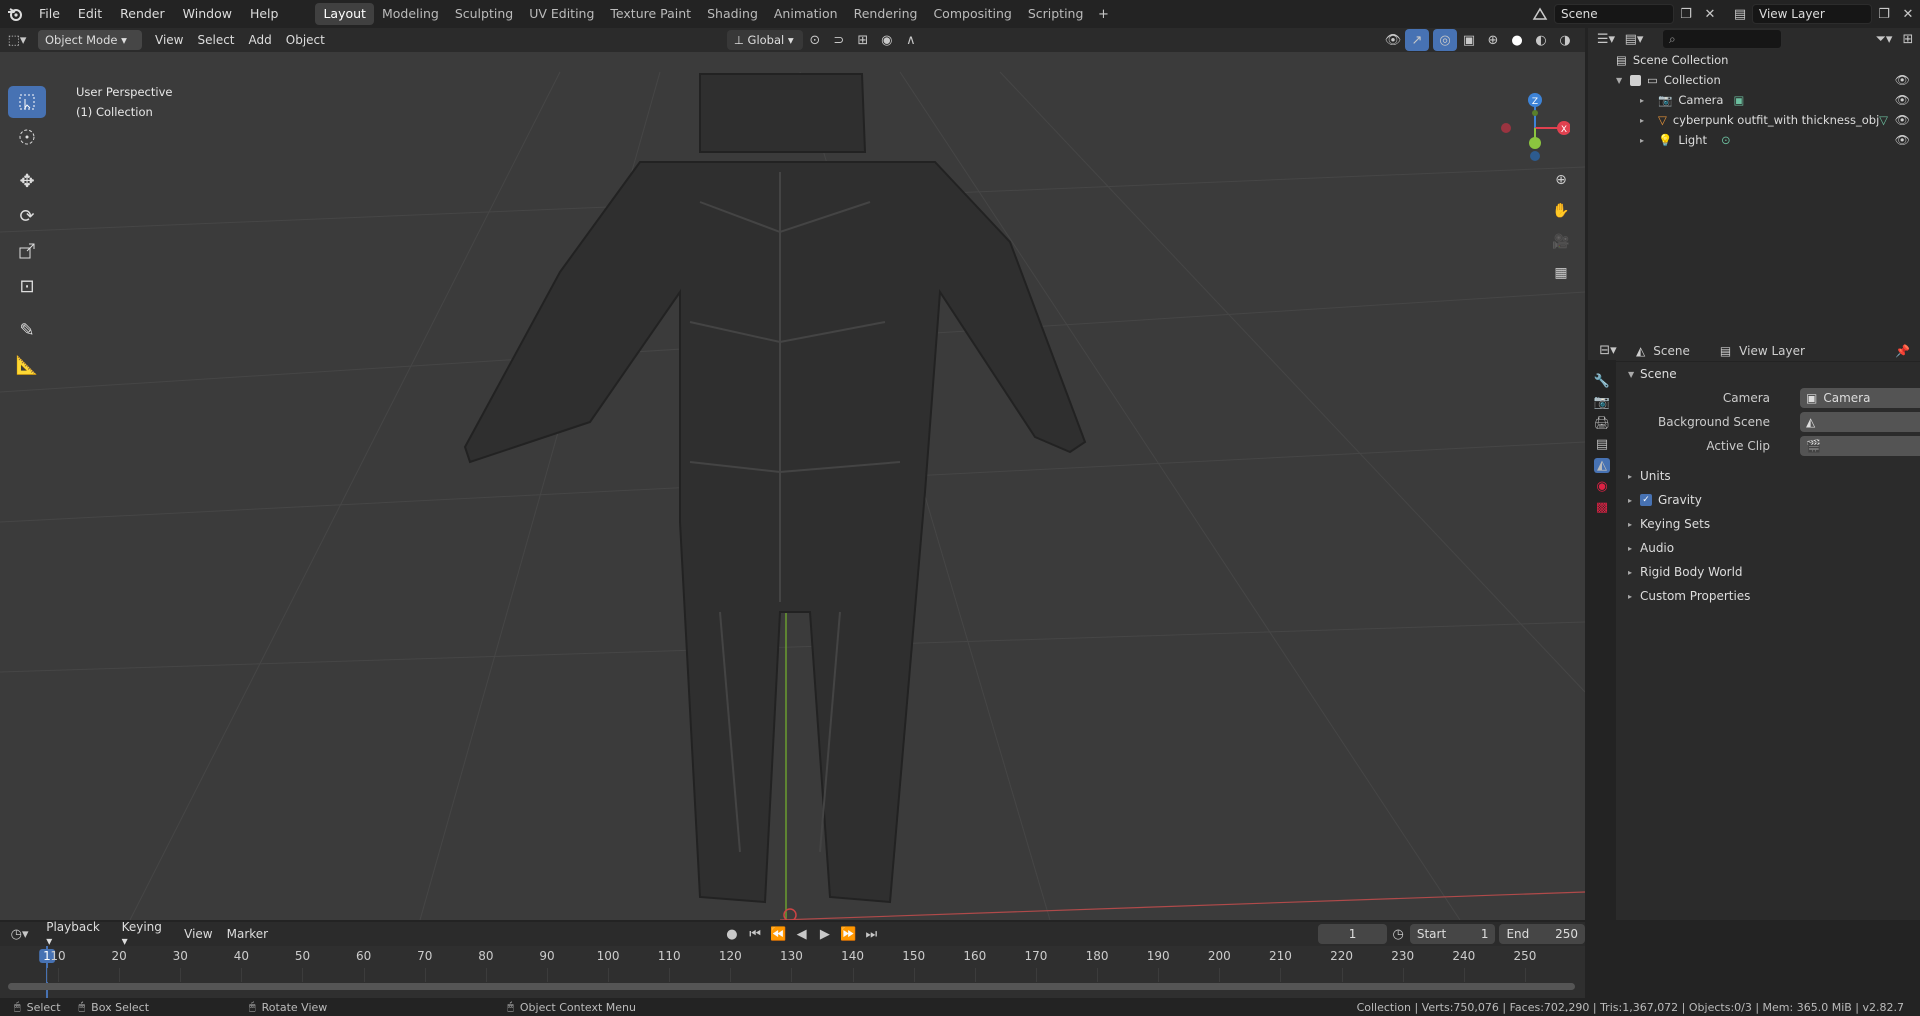 This screenshot has height=1016, width=1920. What do you see at coordinates (484, 14) in the screenshot?
I see `workspace-tab-sculpting: Sculpting` at bounding box center [484, 14].